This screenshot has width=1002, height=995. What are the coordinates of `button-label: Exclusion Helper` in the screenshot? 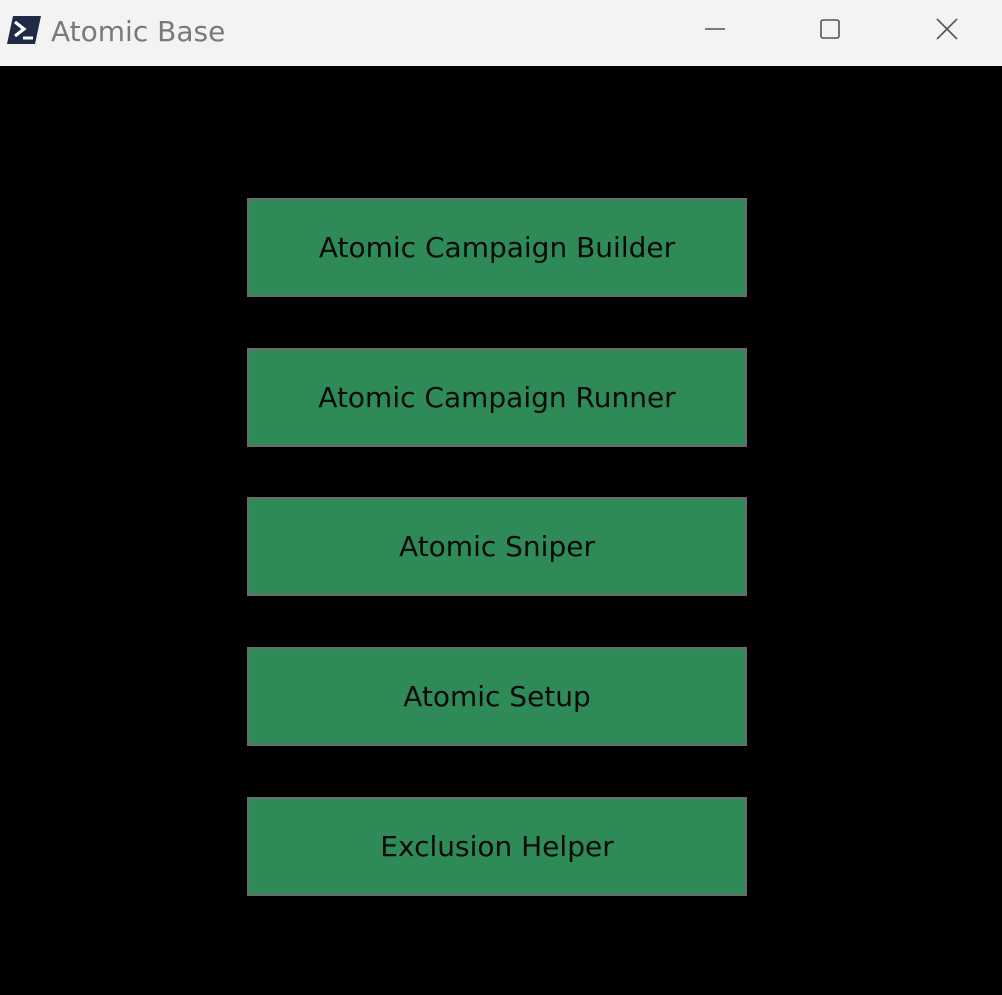 It's located at (497, 846).